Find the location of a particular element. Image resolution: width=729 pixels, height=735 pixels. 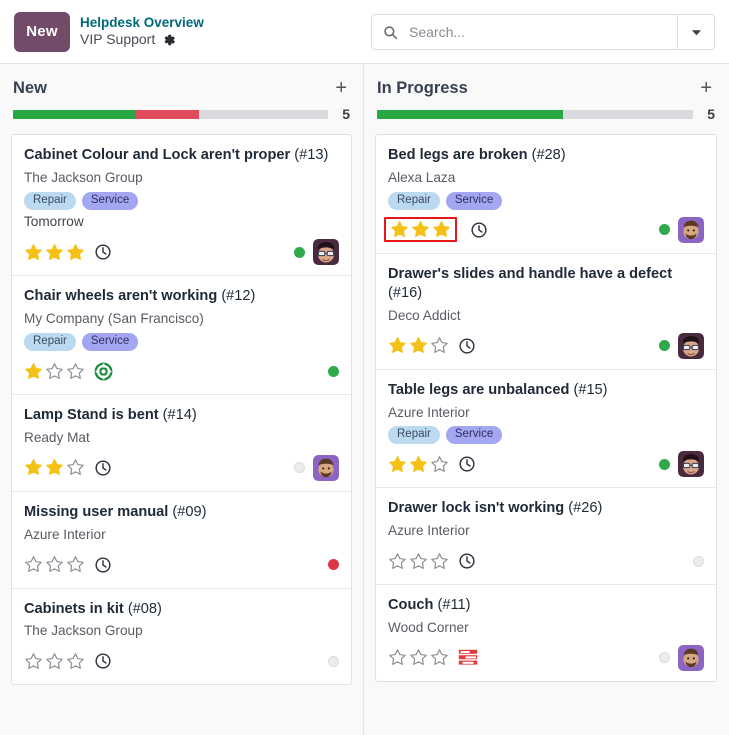

breadcrumb-parent-link: Helpdesk Overview is located at coordinates (142, 23).